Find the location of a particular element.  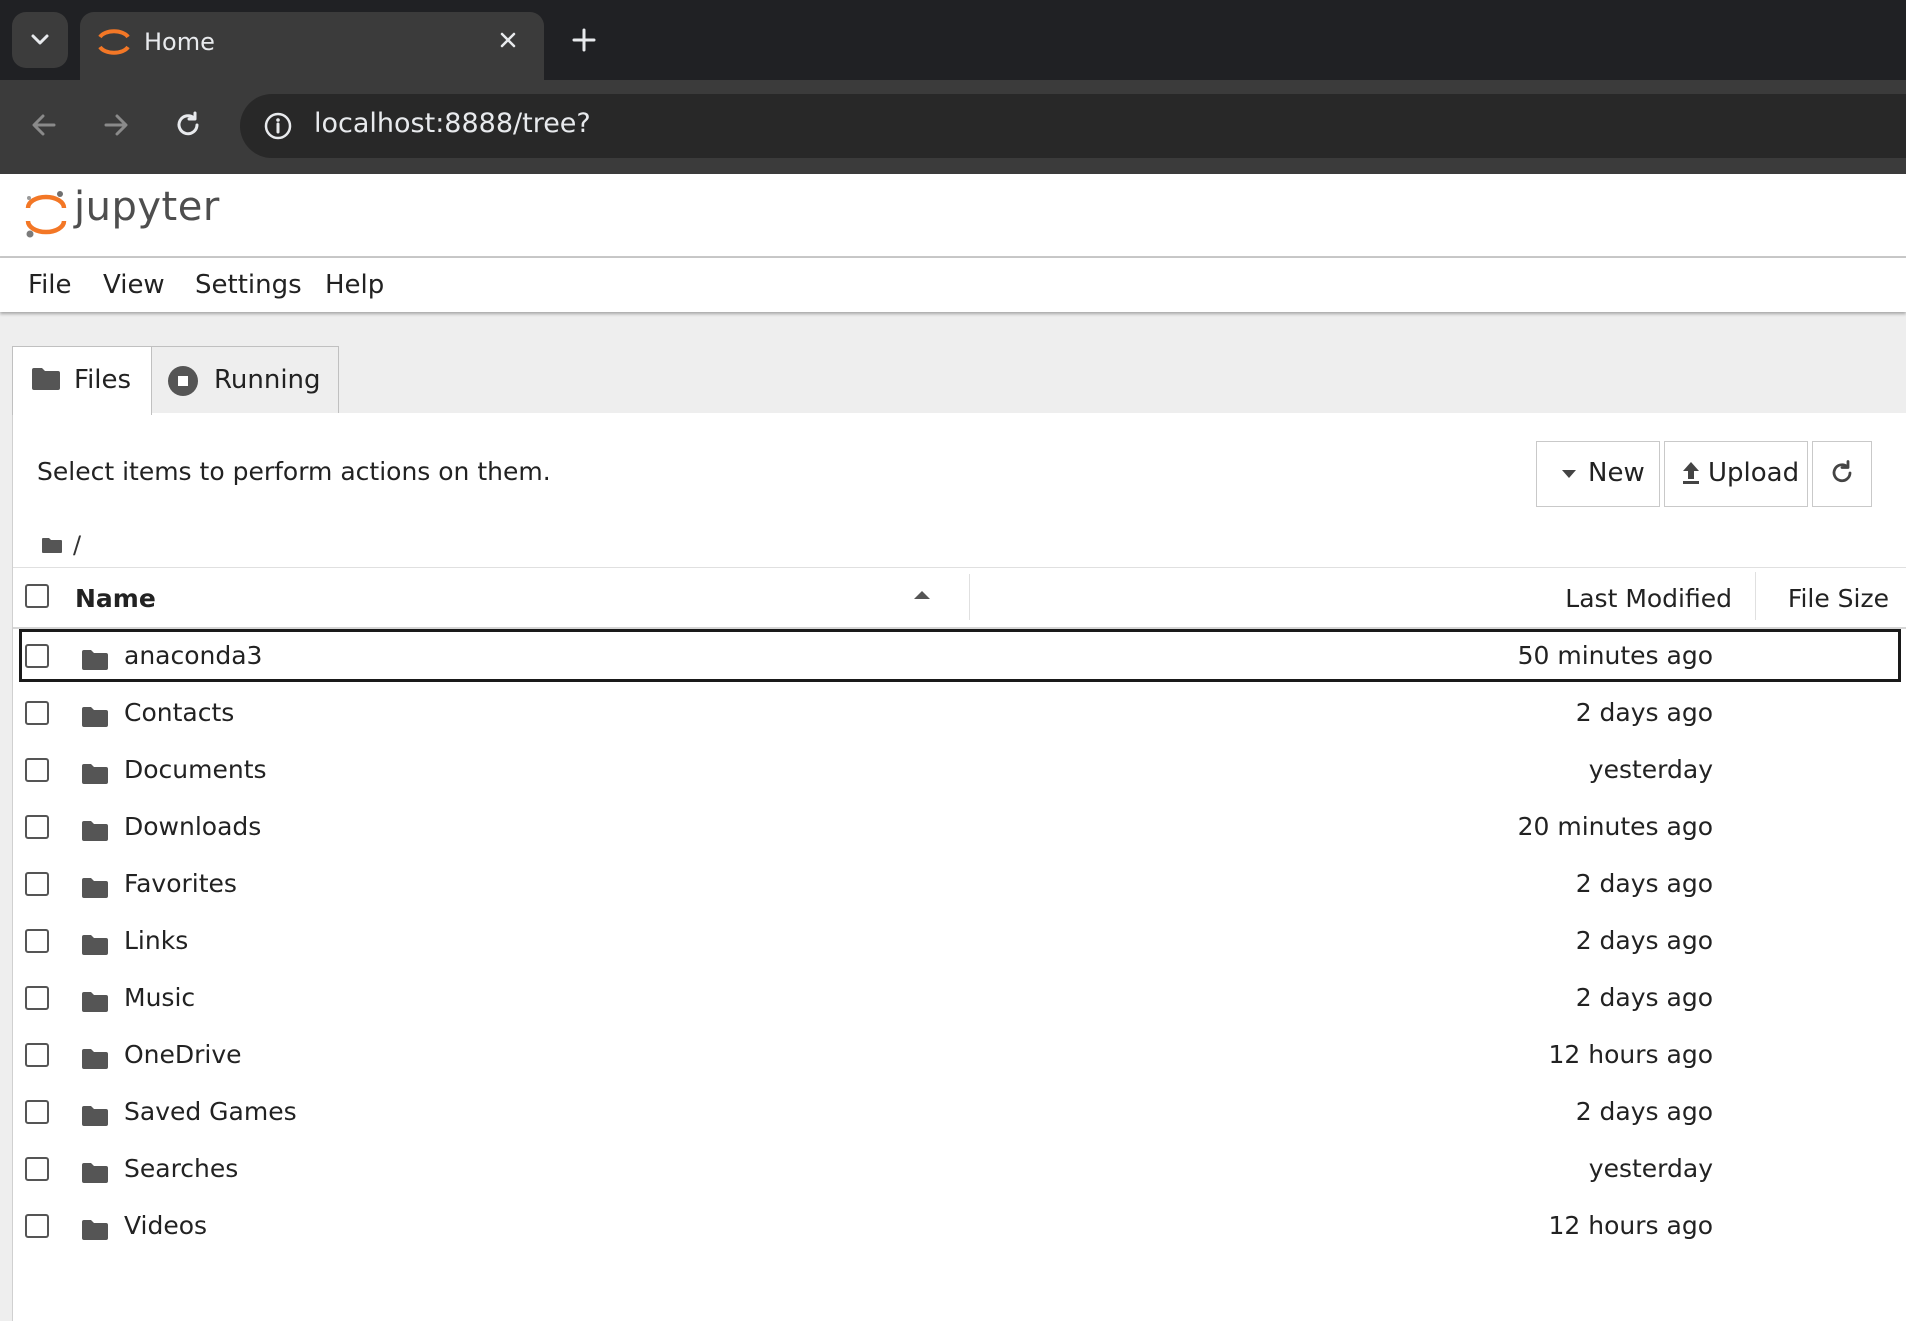

reload-icon is located at coordinates (188, 123).